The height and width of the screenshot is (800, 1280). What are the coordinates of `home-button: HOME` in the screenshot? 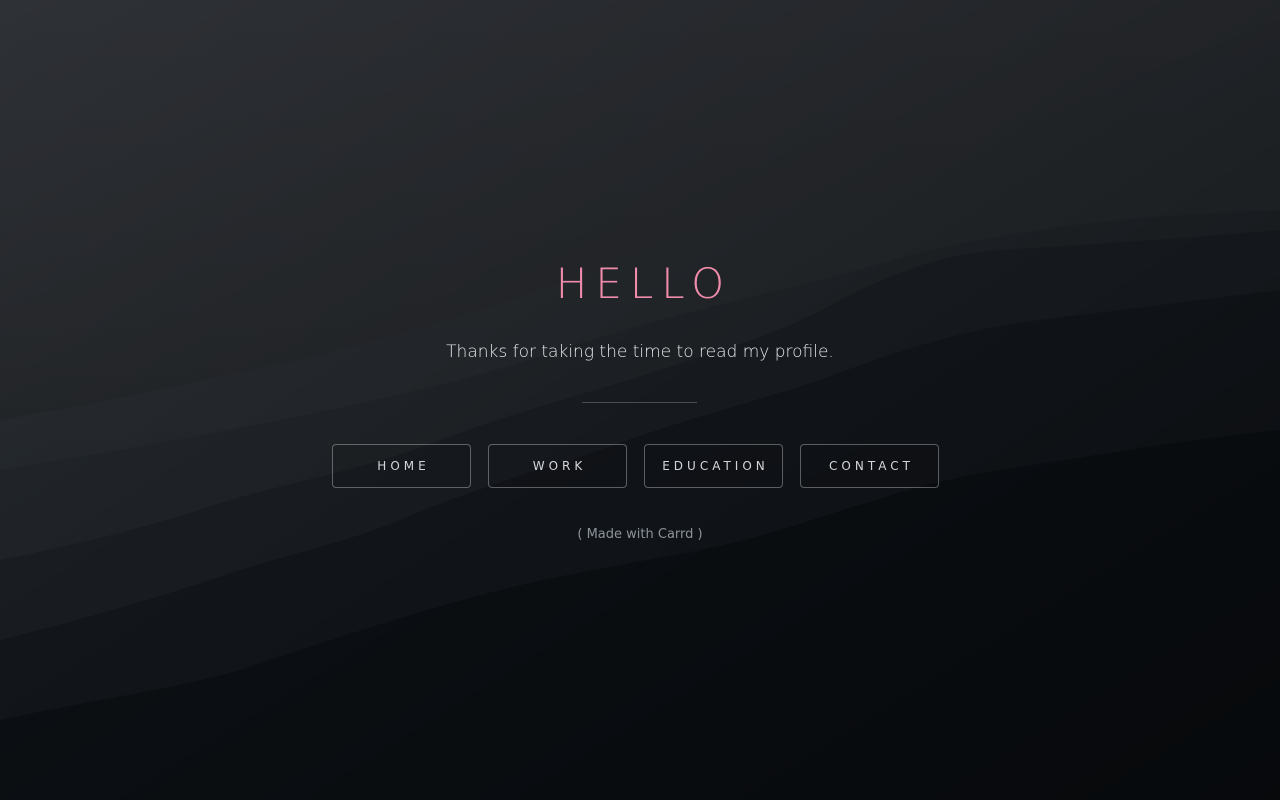 It's located at (401, 466).